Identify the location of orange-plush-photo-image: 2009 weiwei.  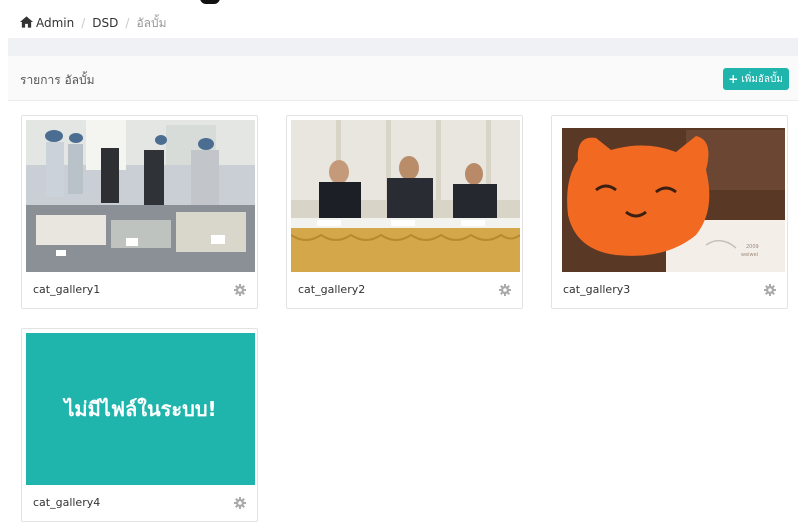
(670, 196).